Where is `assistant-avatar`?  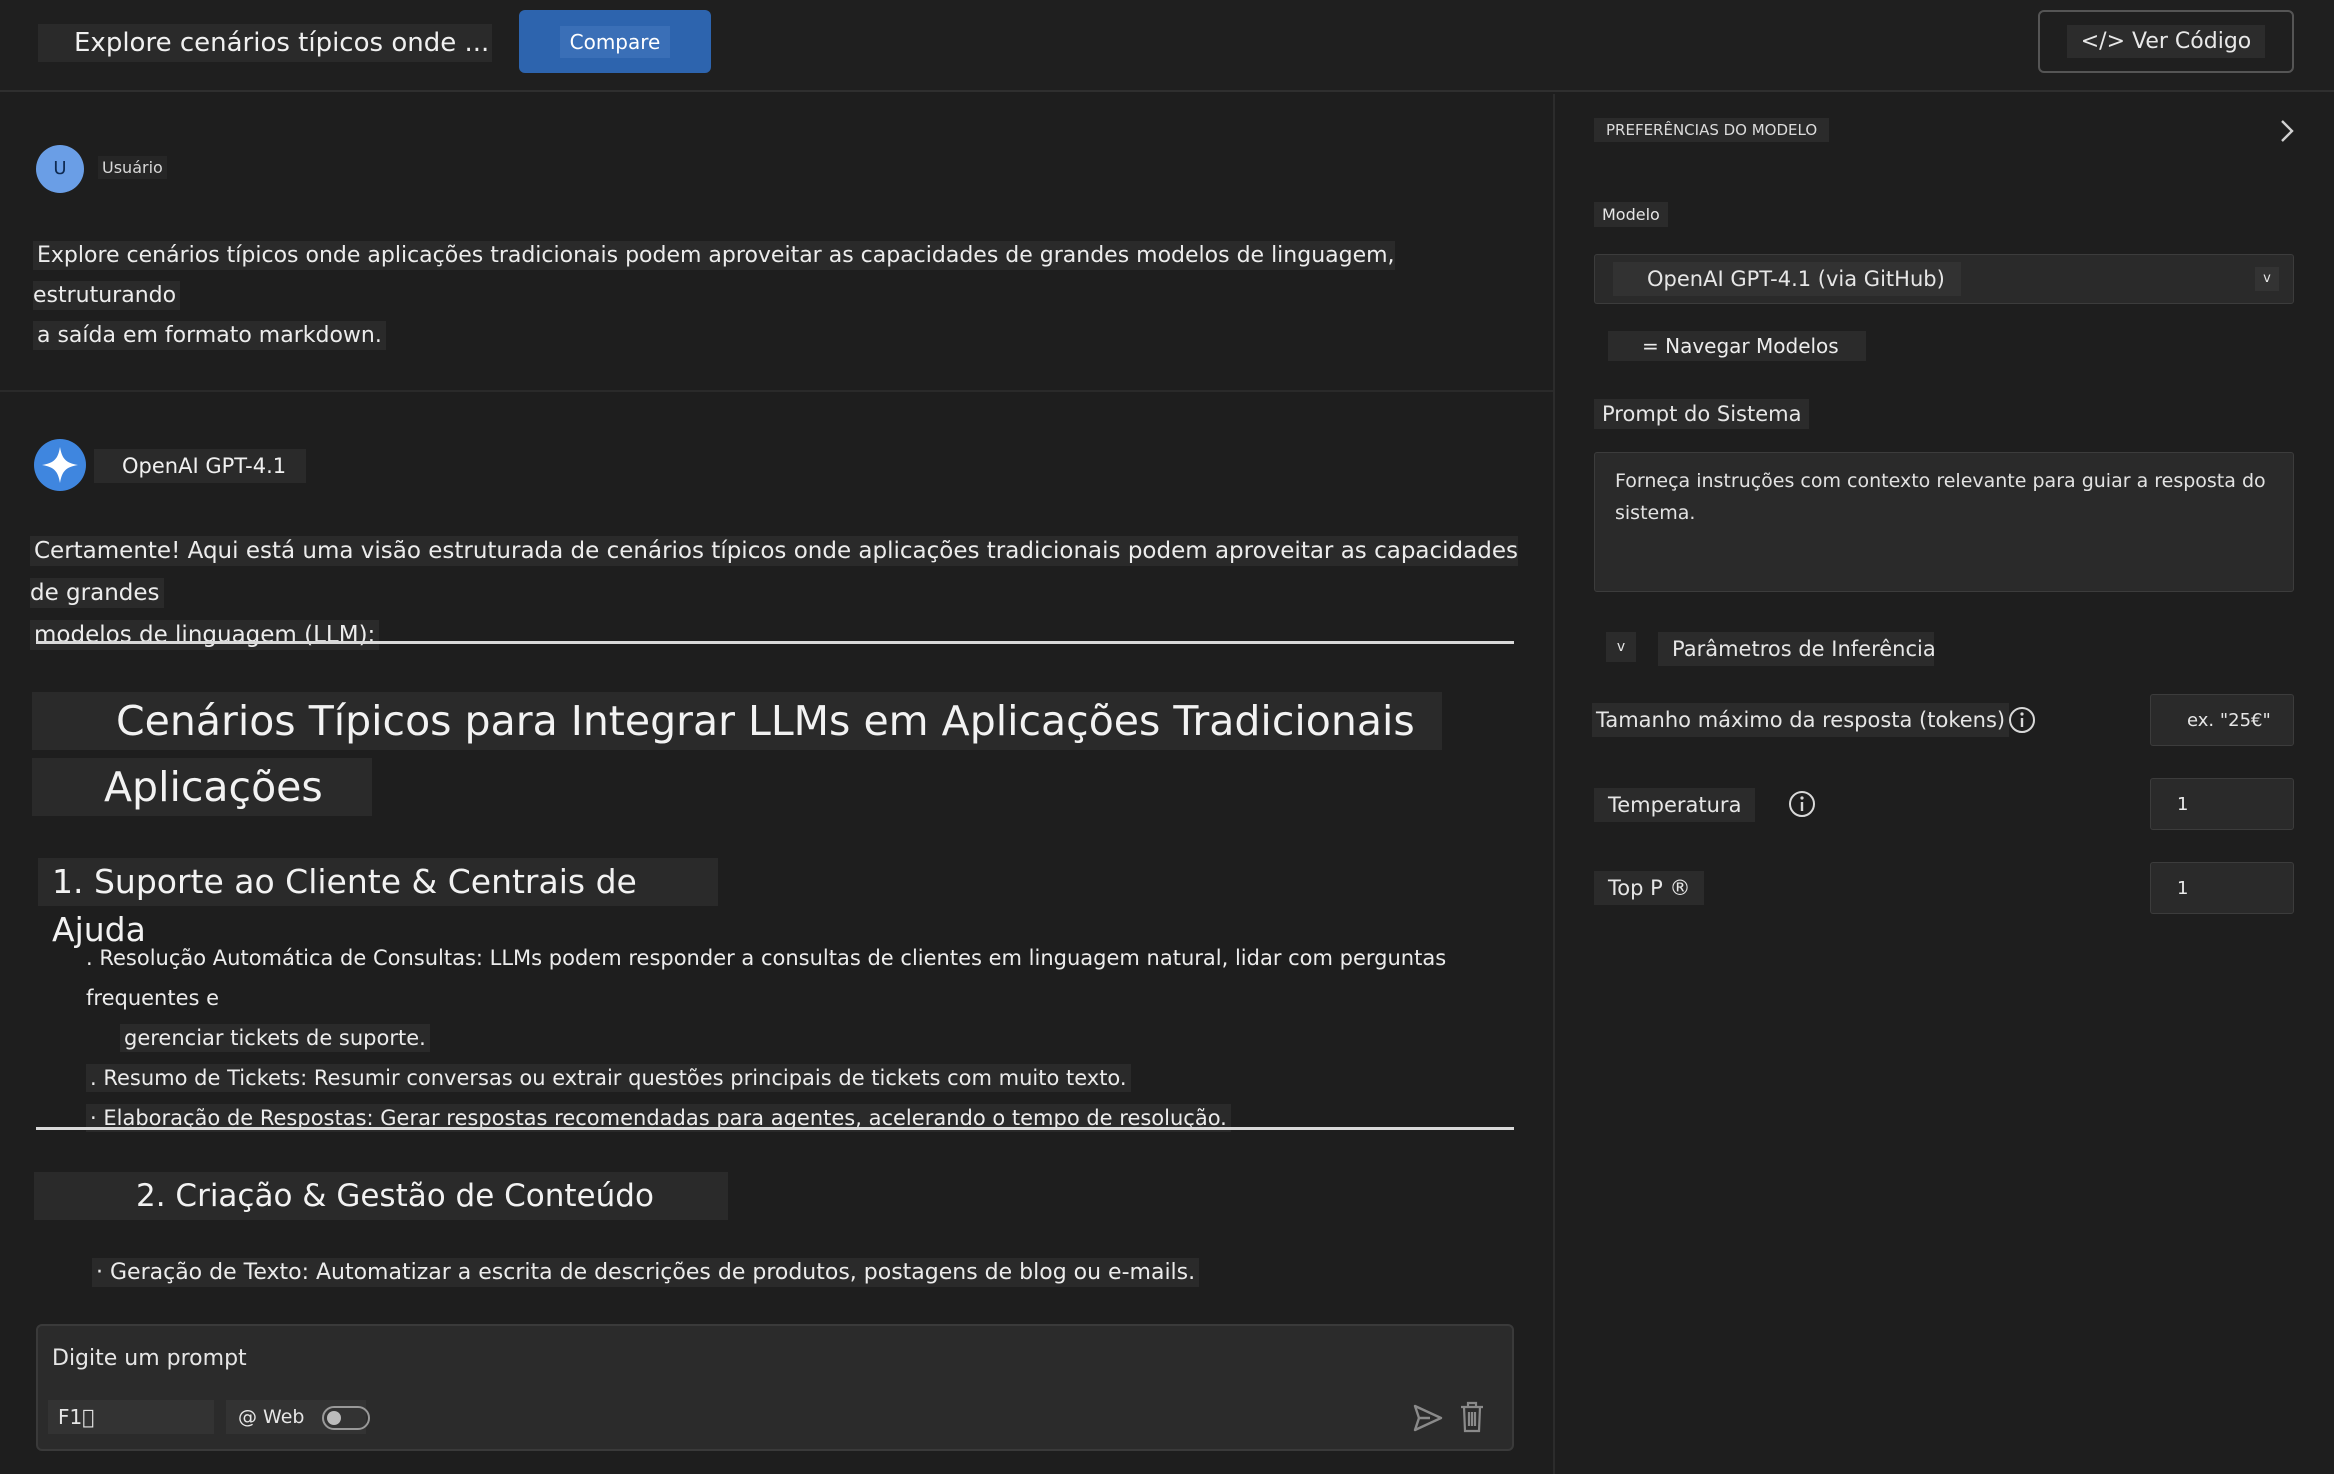
assistant-avatar is located at coordinates (60, 465).